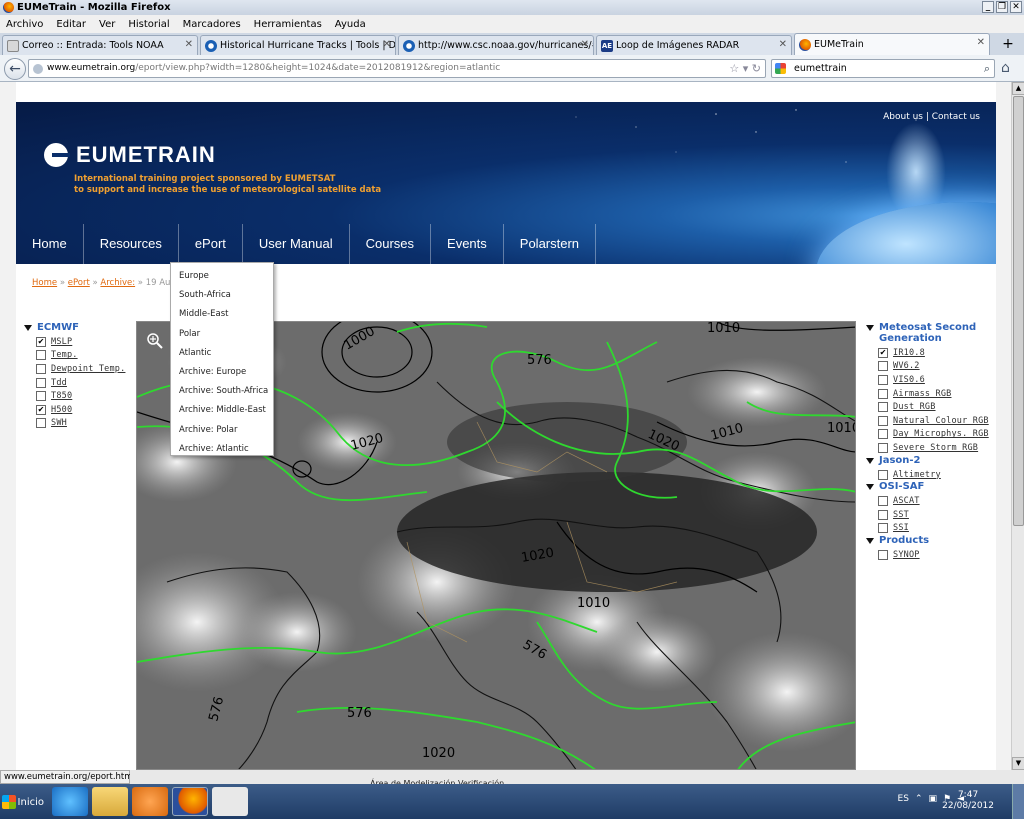  Describe the element at coordinates (50, 244) in the screenshot. I see `nav-home: Home` at that location.